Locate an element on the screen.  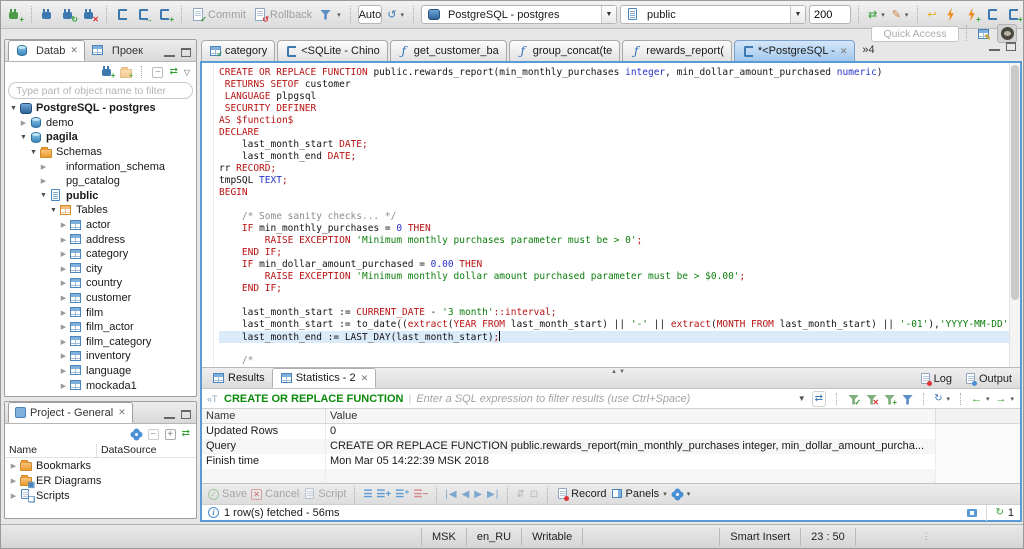
new-connection-icon: + is located at coordinates (108, 73).